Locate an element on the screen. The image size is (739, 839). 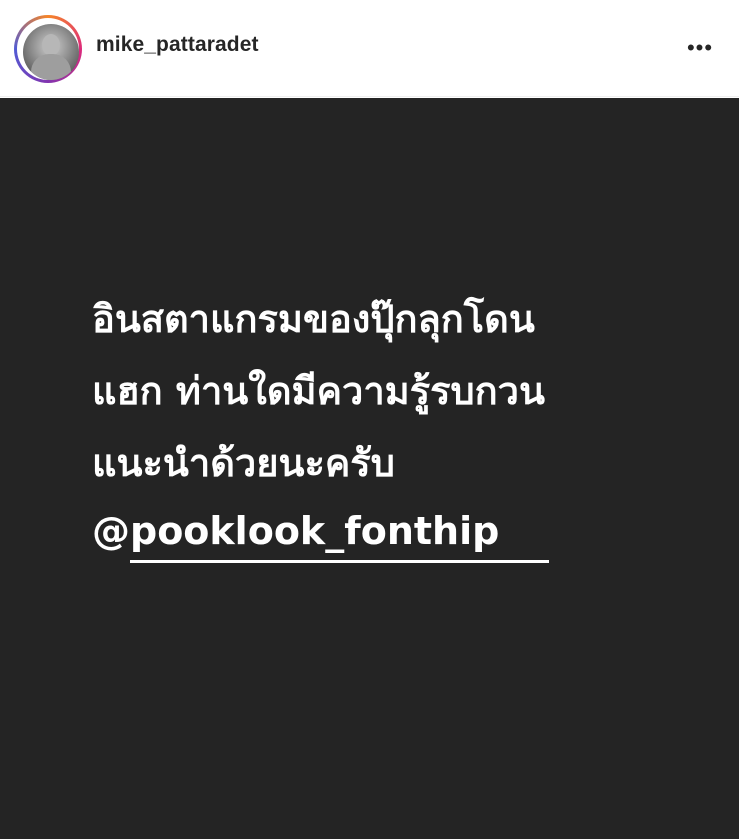
avatar-body-shape is located at coordinates (51, 67).